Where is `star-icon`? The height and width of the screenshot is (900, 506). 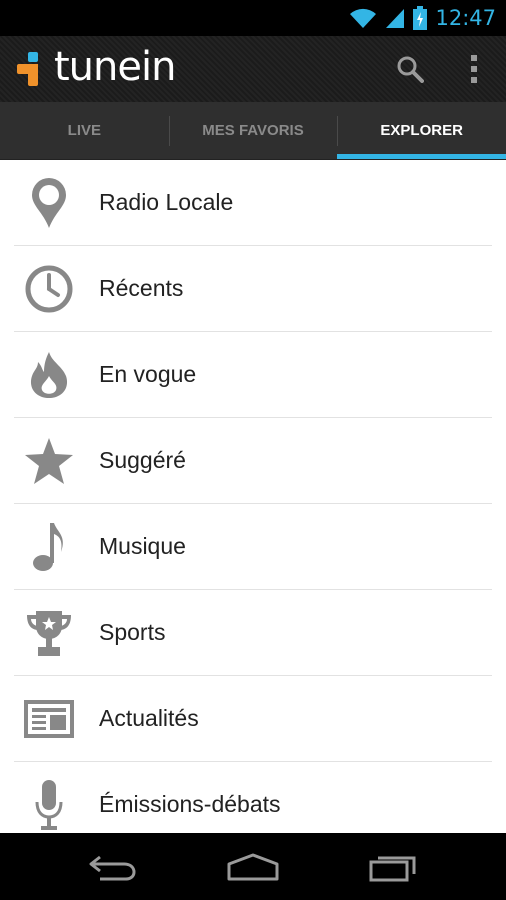 star-icon is located at coordinates (49, 460).